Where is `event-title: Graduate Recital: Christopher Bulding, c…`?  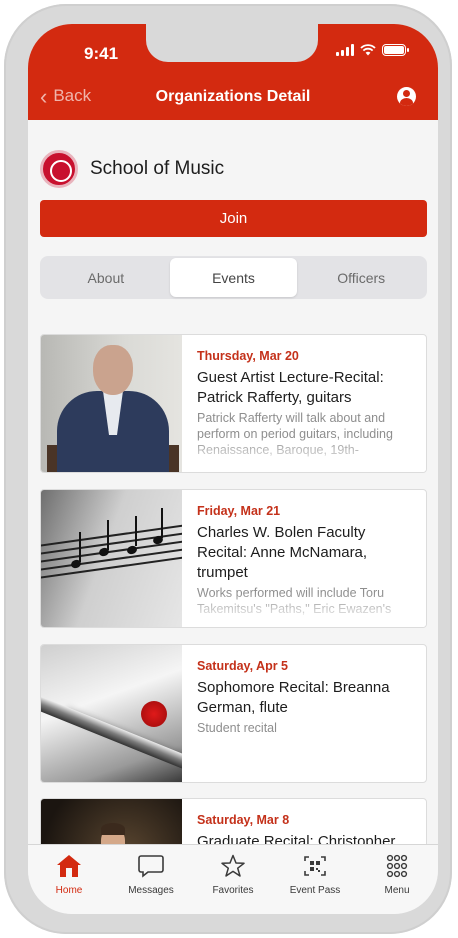 event-title: Graduate Recital: Christopher Bulding, c… is located at coordinates (296, 838).